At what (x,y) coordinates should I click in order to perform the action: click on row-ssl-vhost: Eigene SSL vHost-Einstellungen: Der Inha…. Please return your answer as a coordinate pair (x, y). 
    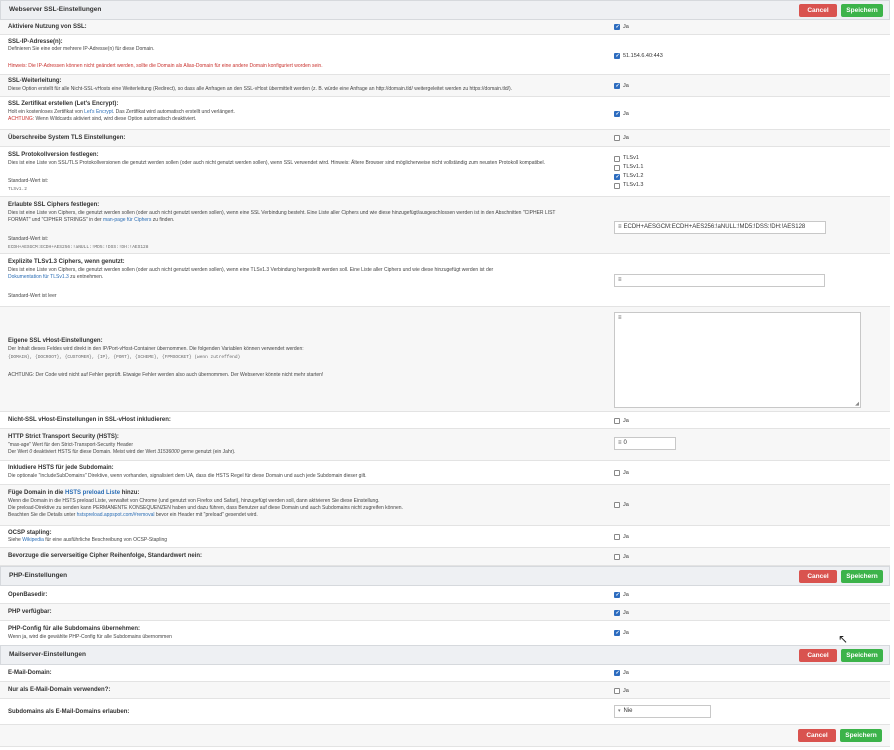
    Looking at the image, I should click on (445, 359).